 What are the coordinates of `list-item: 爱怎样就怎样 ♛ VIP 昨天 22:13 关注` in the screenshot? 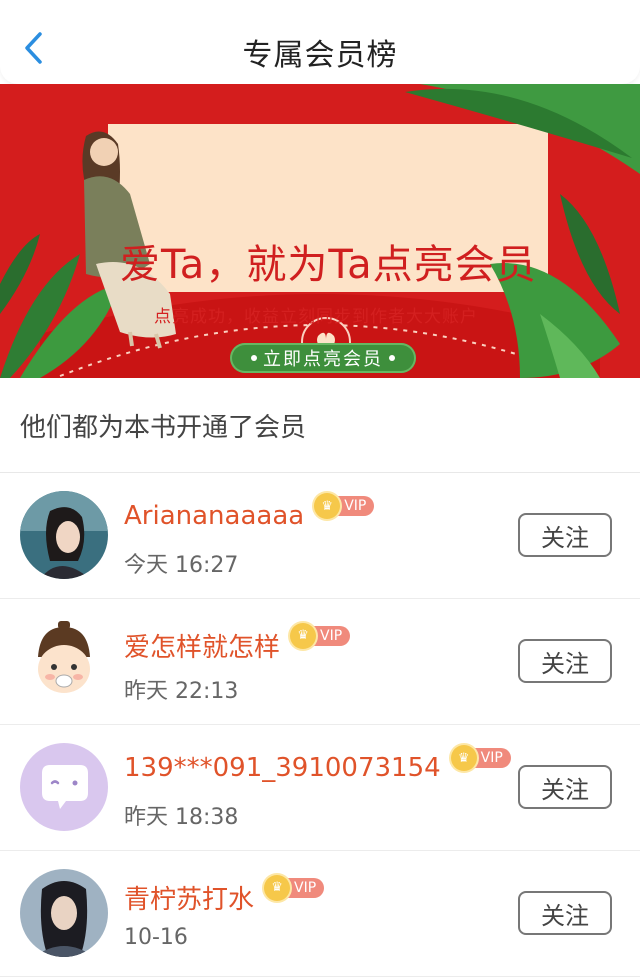 It's located at (320, 662).